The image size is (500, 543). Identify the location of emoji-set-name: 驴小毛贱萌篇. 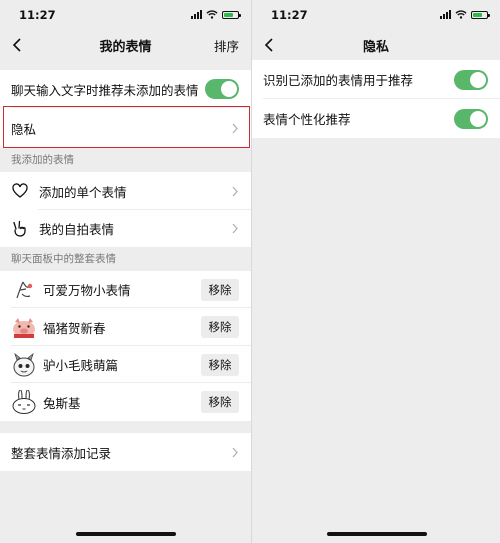
(81, 365).